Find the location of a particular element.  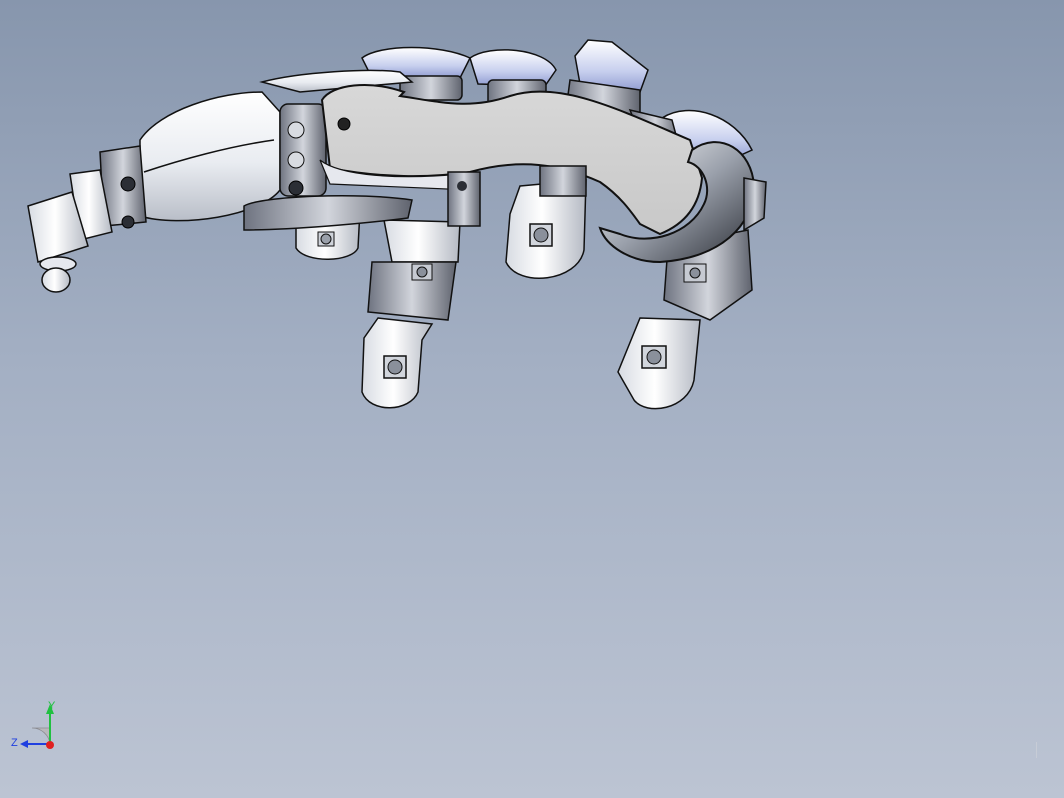

triad-quadrant is located at coordinates (41, 736).